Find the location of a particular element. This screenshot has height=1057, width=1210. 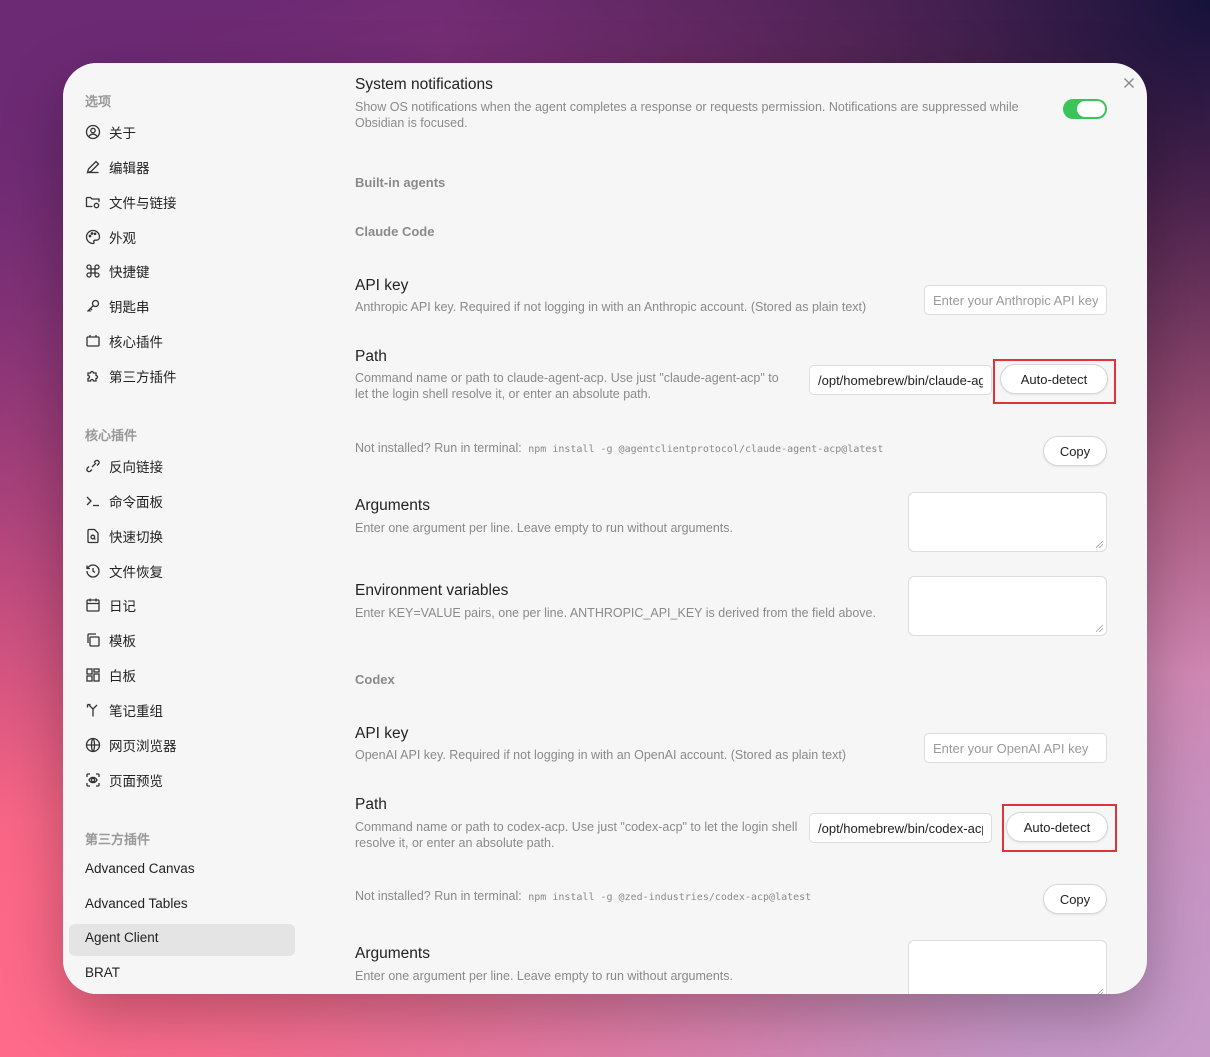

claude-path-title: Path is located at coordinates (371, 356).